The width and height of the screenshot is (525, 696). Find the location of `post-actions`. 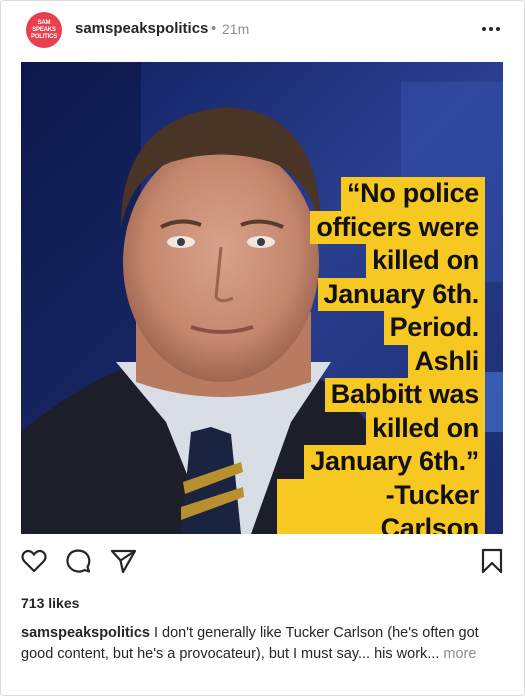

post-actions is located at coordinates (263, 564).